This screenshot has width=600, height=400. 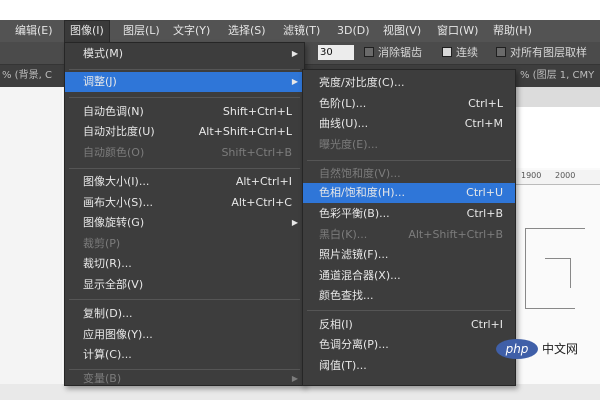 What do you see at coordinates (353, 31) in the screenshot?
I see `menu-3d: 3D(D)` at bounding box center [353, 31].